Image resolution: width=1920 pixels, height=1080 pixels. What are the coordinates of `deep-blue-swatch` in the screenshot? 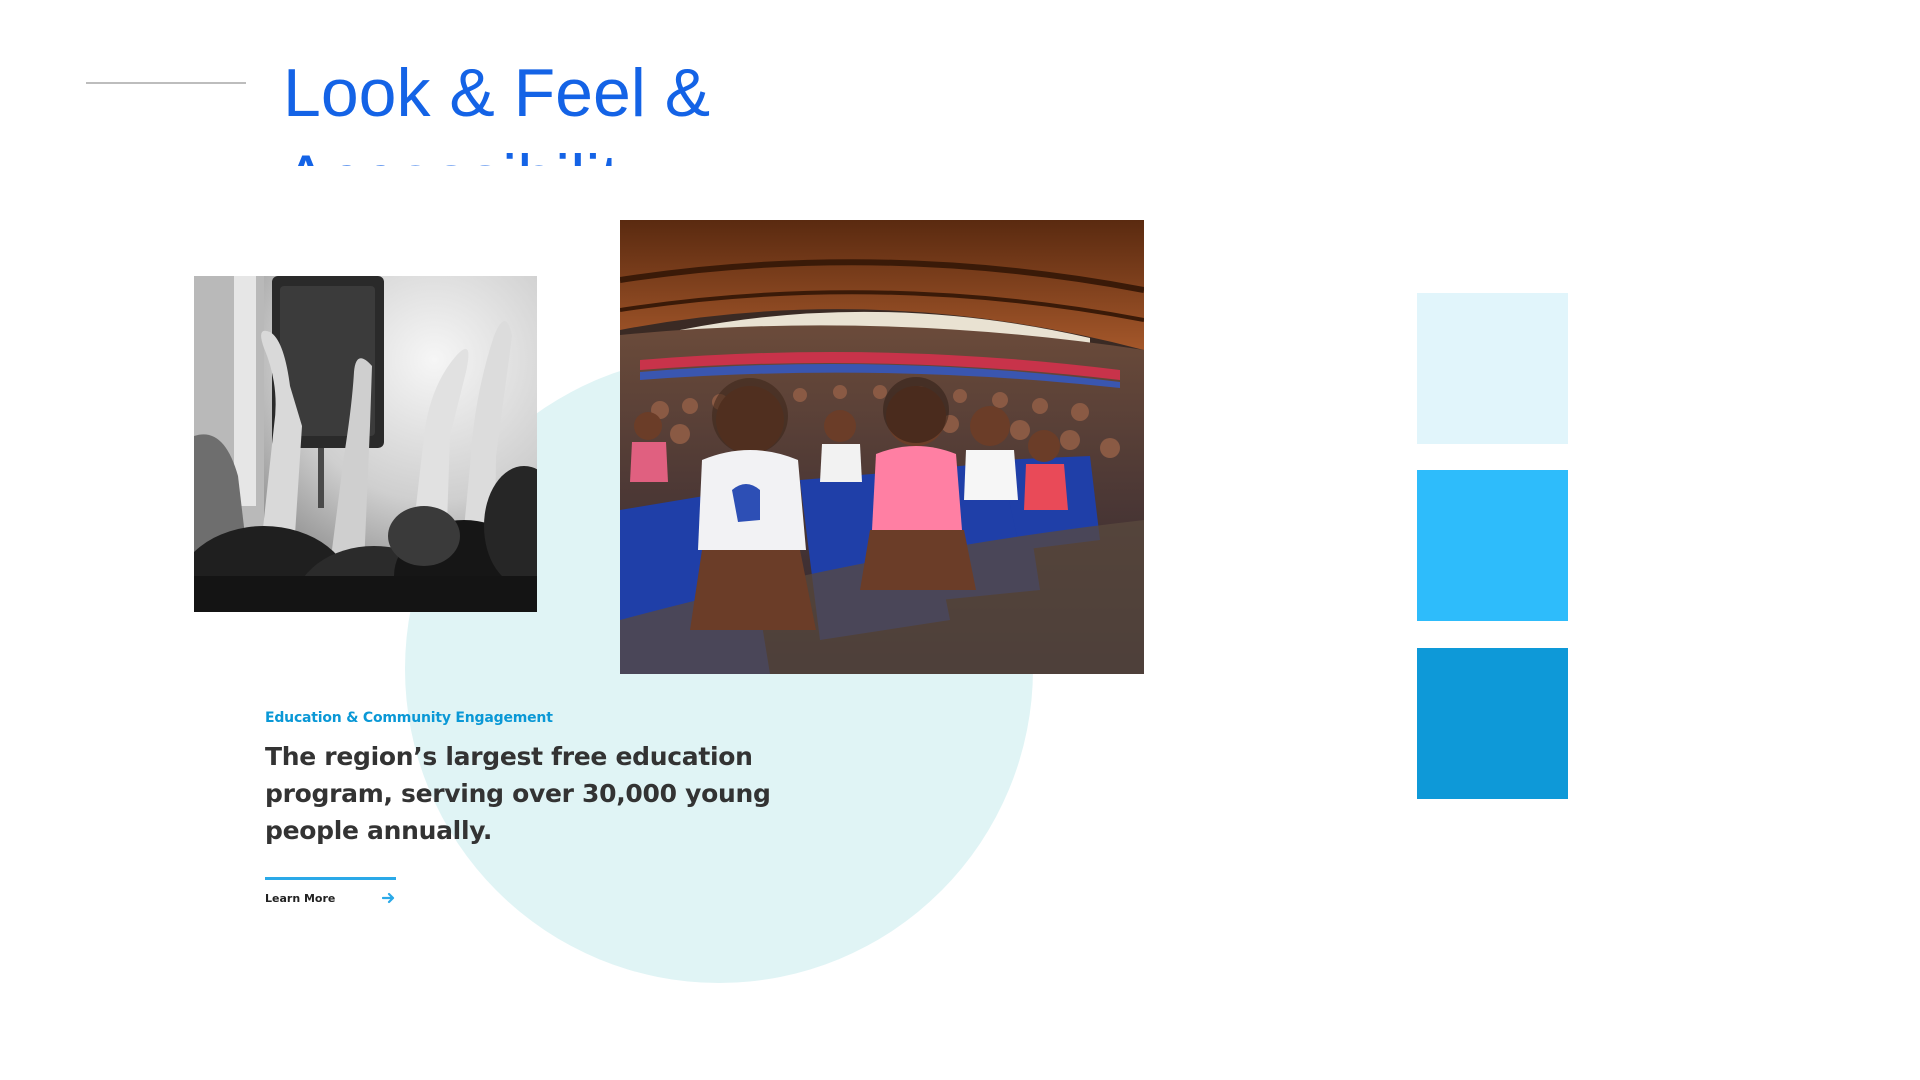 It's located at (1492, 723).